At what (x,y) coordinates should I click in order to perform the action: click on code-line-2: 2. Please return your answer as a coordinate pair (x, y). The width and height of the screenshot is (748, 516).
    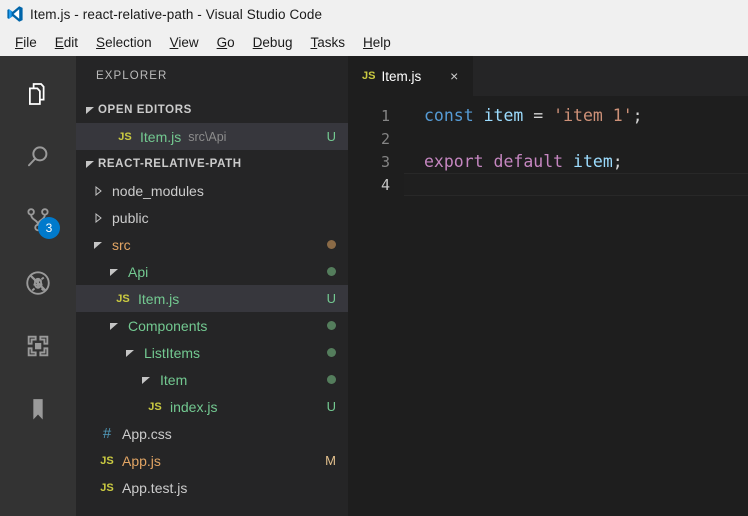
    Looking at the image, I should click on (548, 138).